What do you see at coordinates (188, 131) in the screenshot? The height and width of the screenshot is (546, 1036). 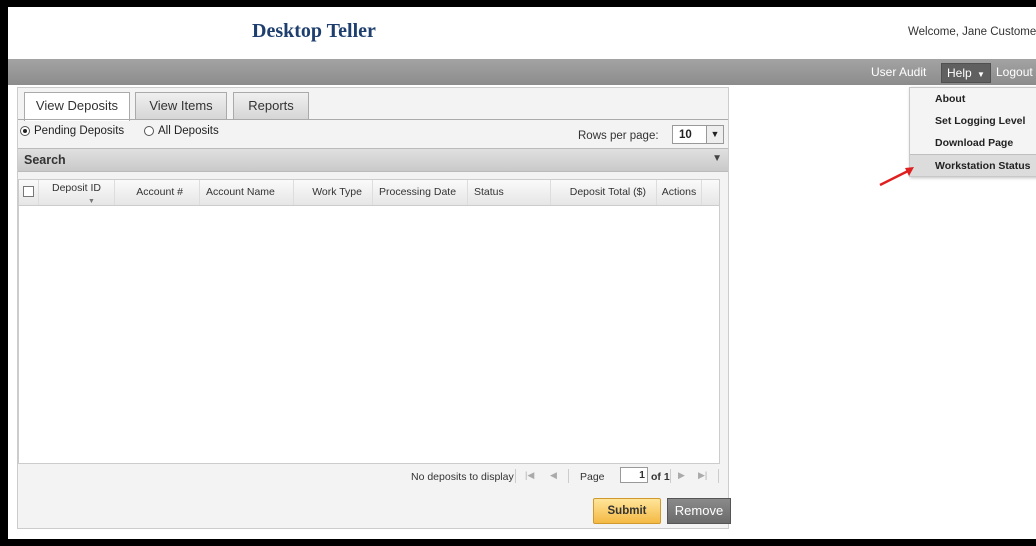 I see `radio-all-label: All Deposits` at bounding box center [188, 131].